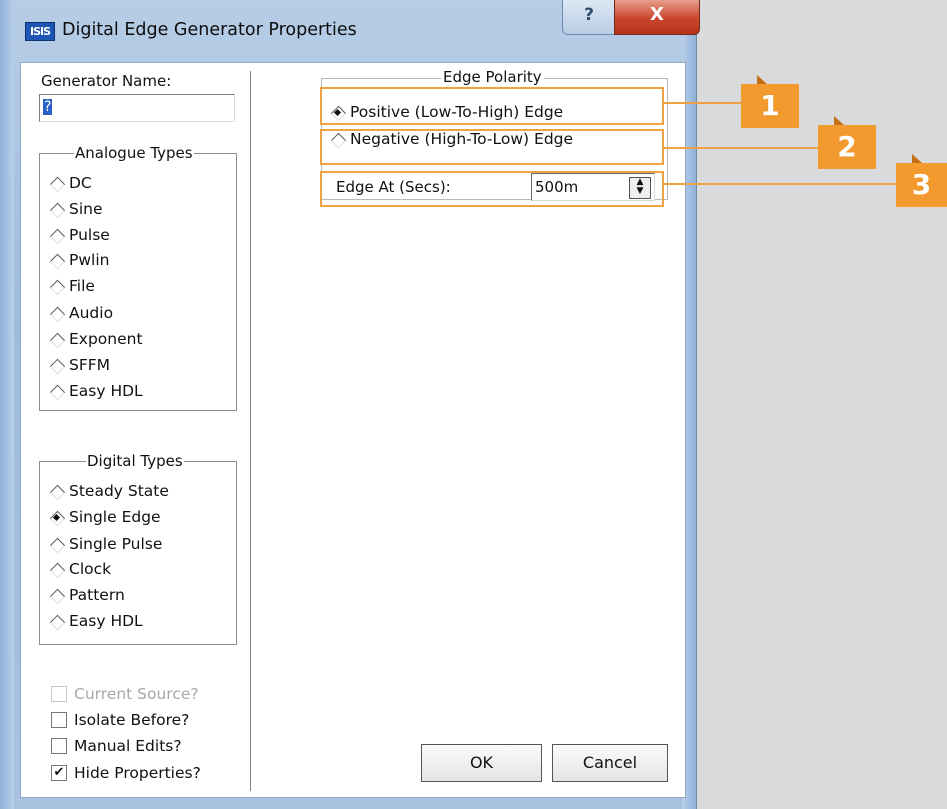  What do you see at coordinates (251, 431) in the screenshot?
I see `panel-divider` at bounding box center [251, 431].